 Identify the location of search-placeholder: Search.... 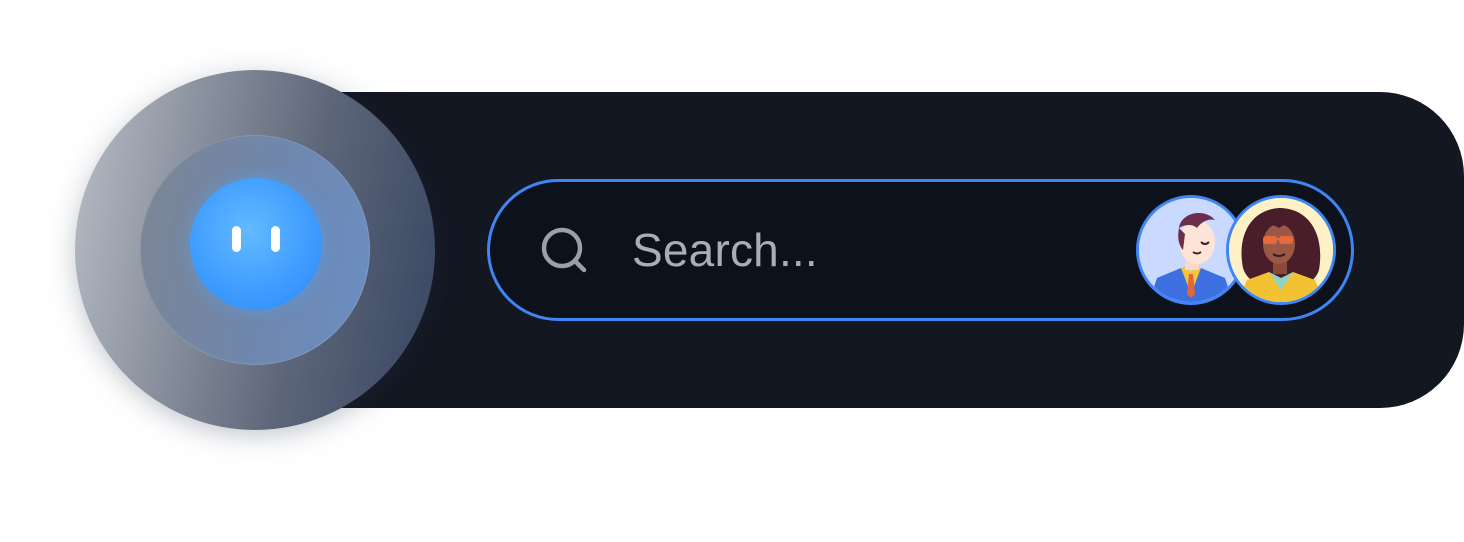
(725, 250).